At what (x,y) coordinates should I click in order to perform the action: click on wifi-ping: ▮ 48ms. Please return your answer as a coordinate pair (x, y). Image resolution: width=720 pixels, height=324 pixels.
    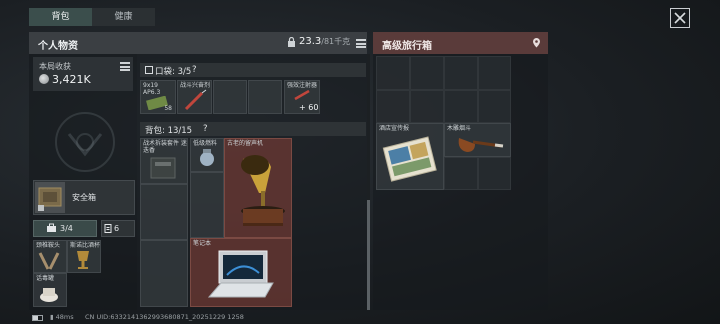
    Looking at the image, I should click on (62, 317).